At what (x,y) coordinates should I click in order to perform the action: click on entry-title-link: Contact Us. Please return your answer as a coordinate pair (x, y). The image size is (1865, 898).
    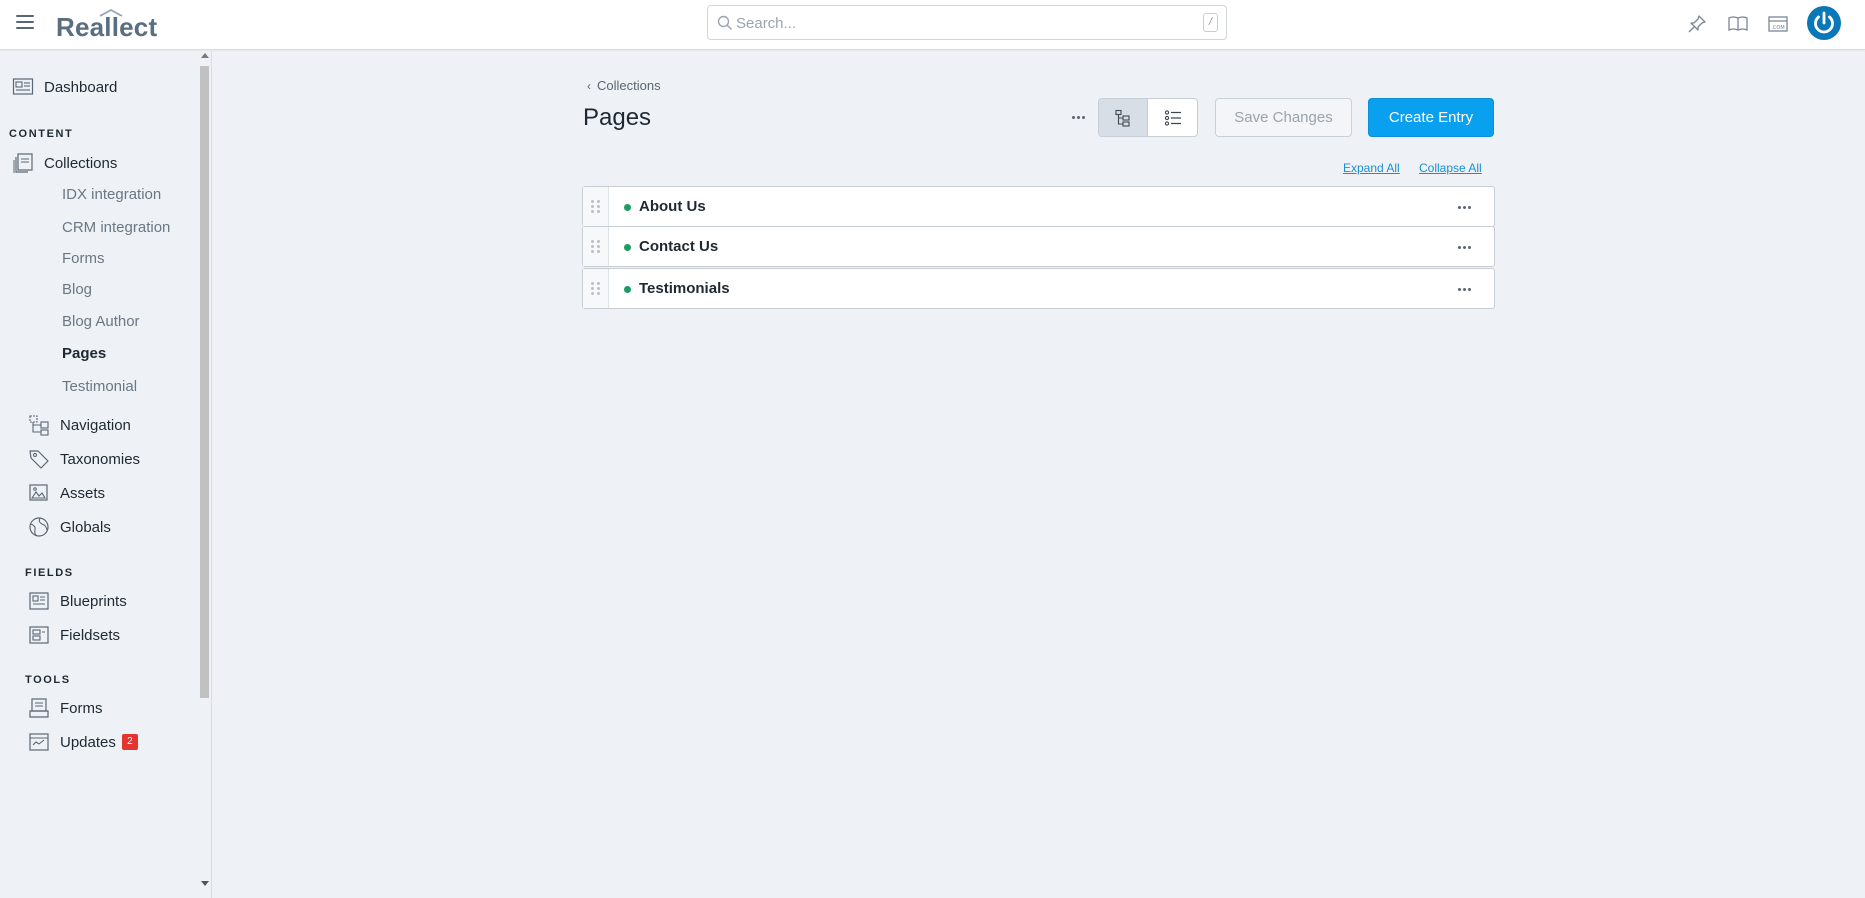
    Looking at the image, I should click on (678, 246).